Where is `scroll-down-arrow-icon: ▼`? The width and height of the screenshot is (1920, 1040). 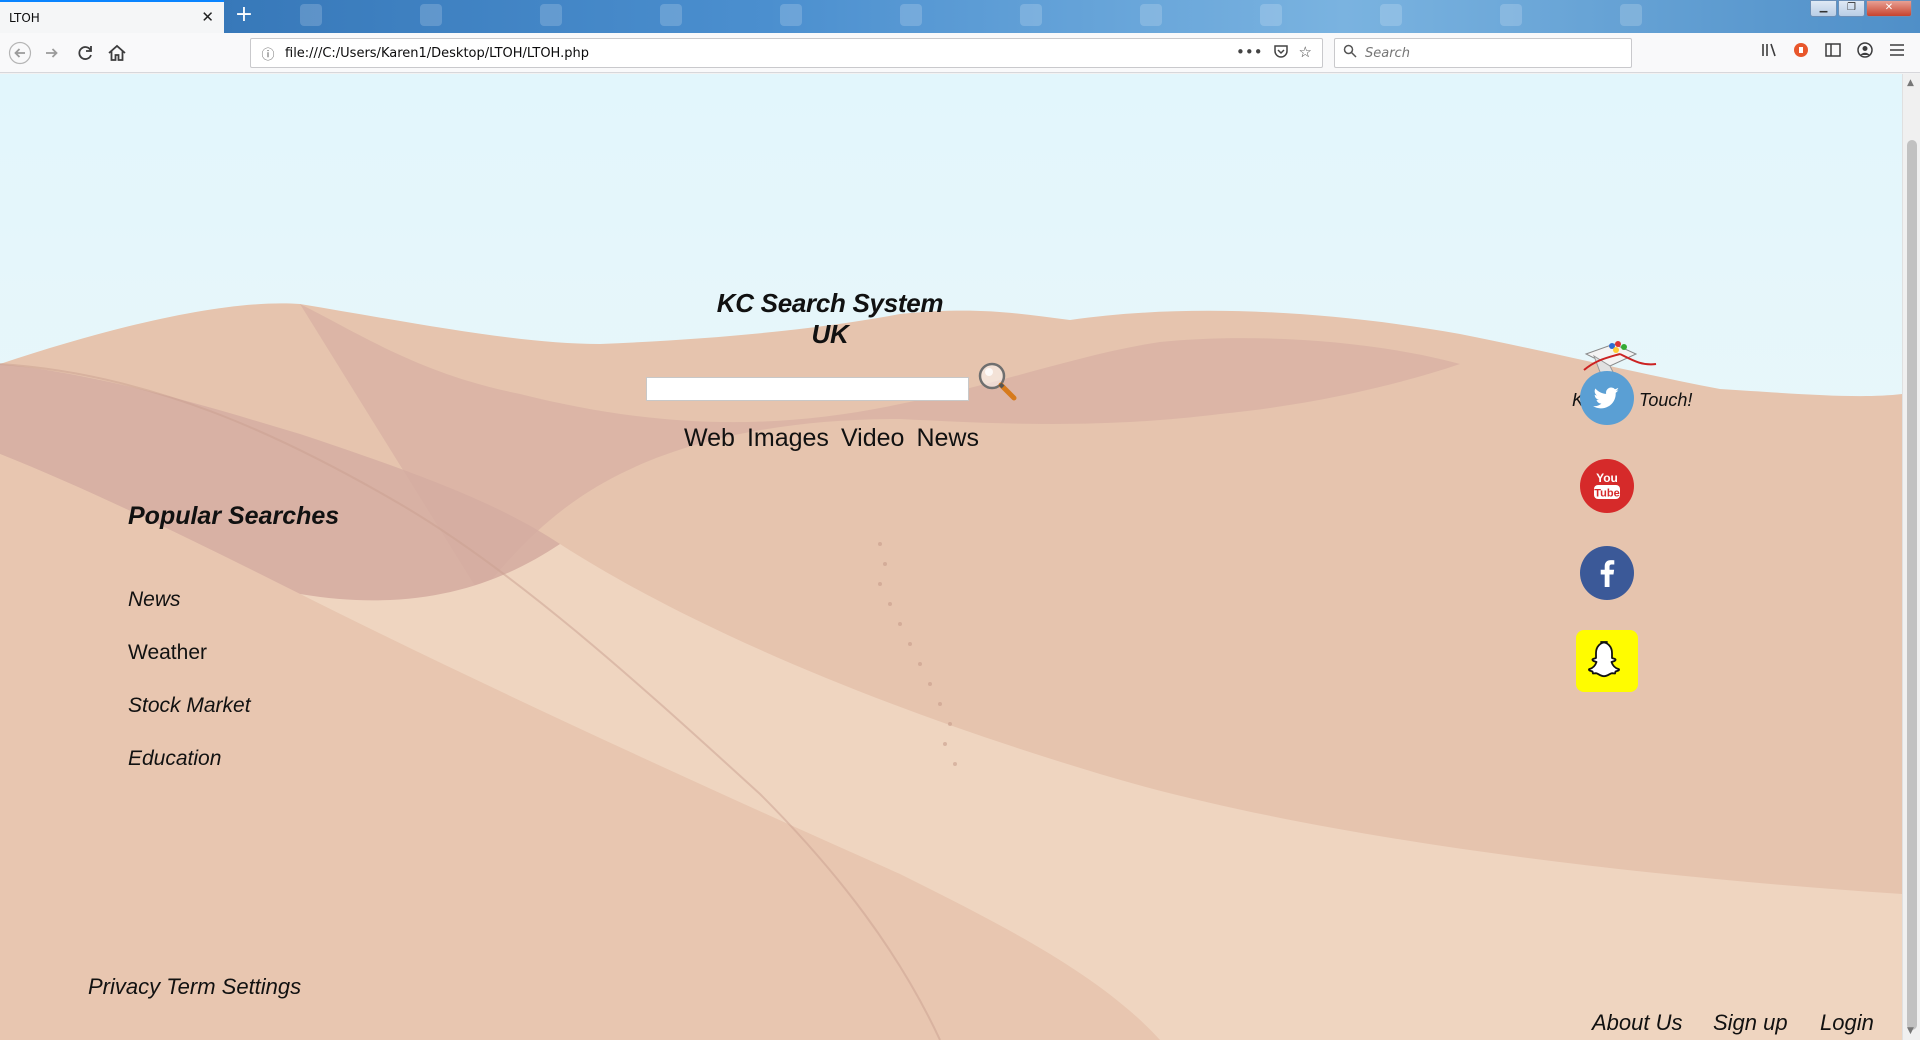 scroll-down-arrow-icon: ▼ is located at coordinates (1910, 1031).